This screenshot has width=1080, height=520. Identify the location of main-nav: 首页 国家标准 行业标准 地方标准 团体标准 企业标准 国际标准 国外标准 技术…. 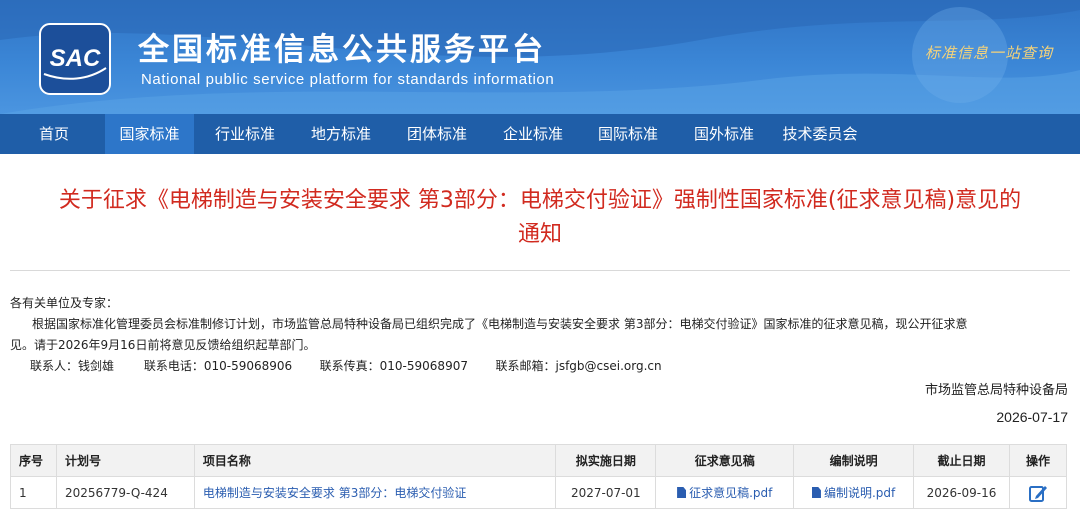
(540, 134).